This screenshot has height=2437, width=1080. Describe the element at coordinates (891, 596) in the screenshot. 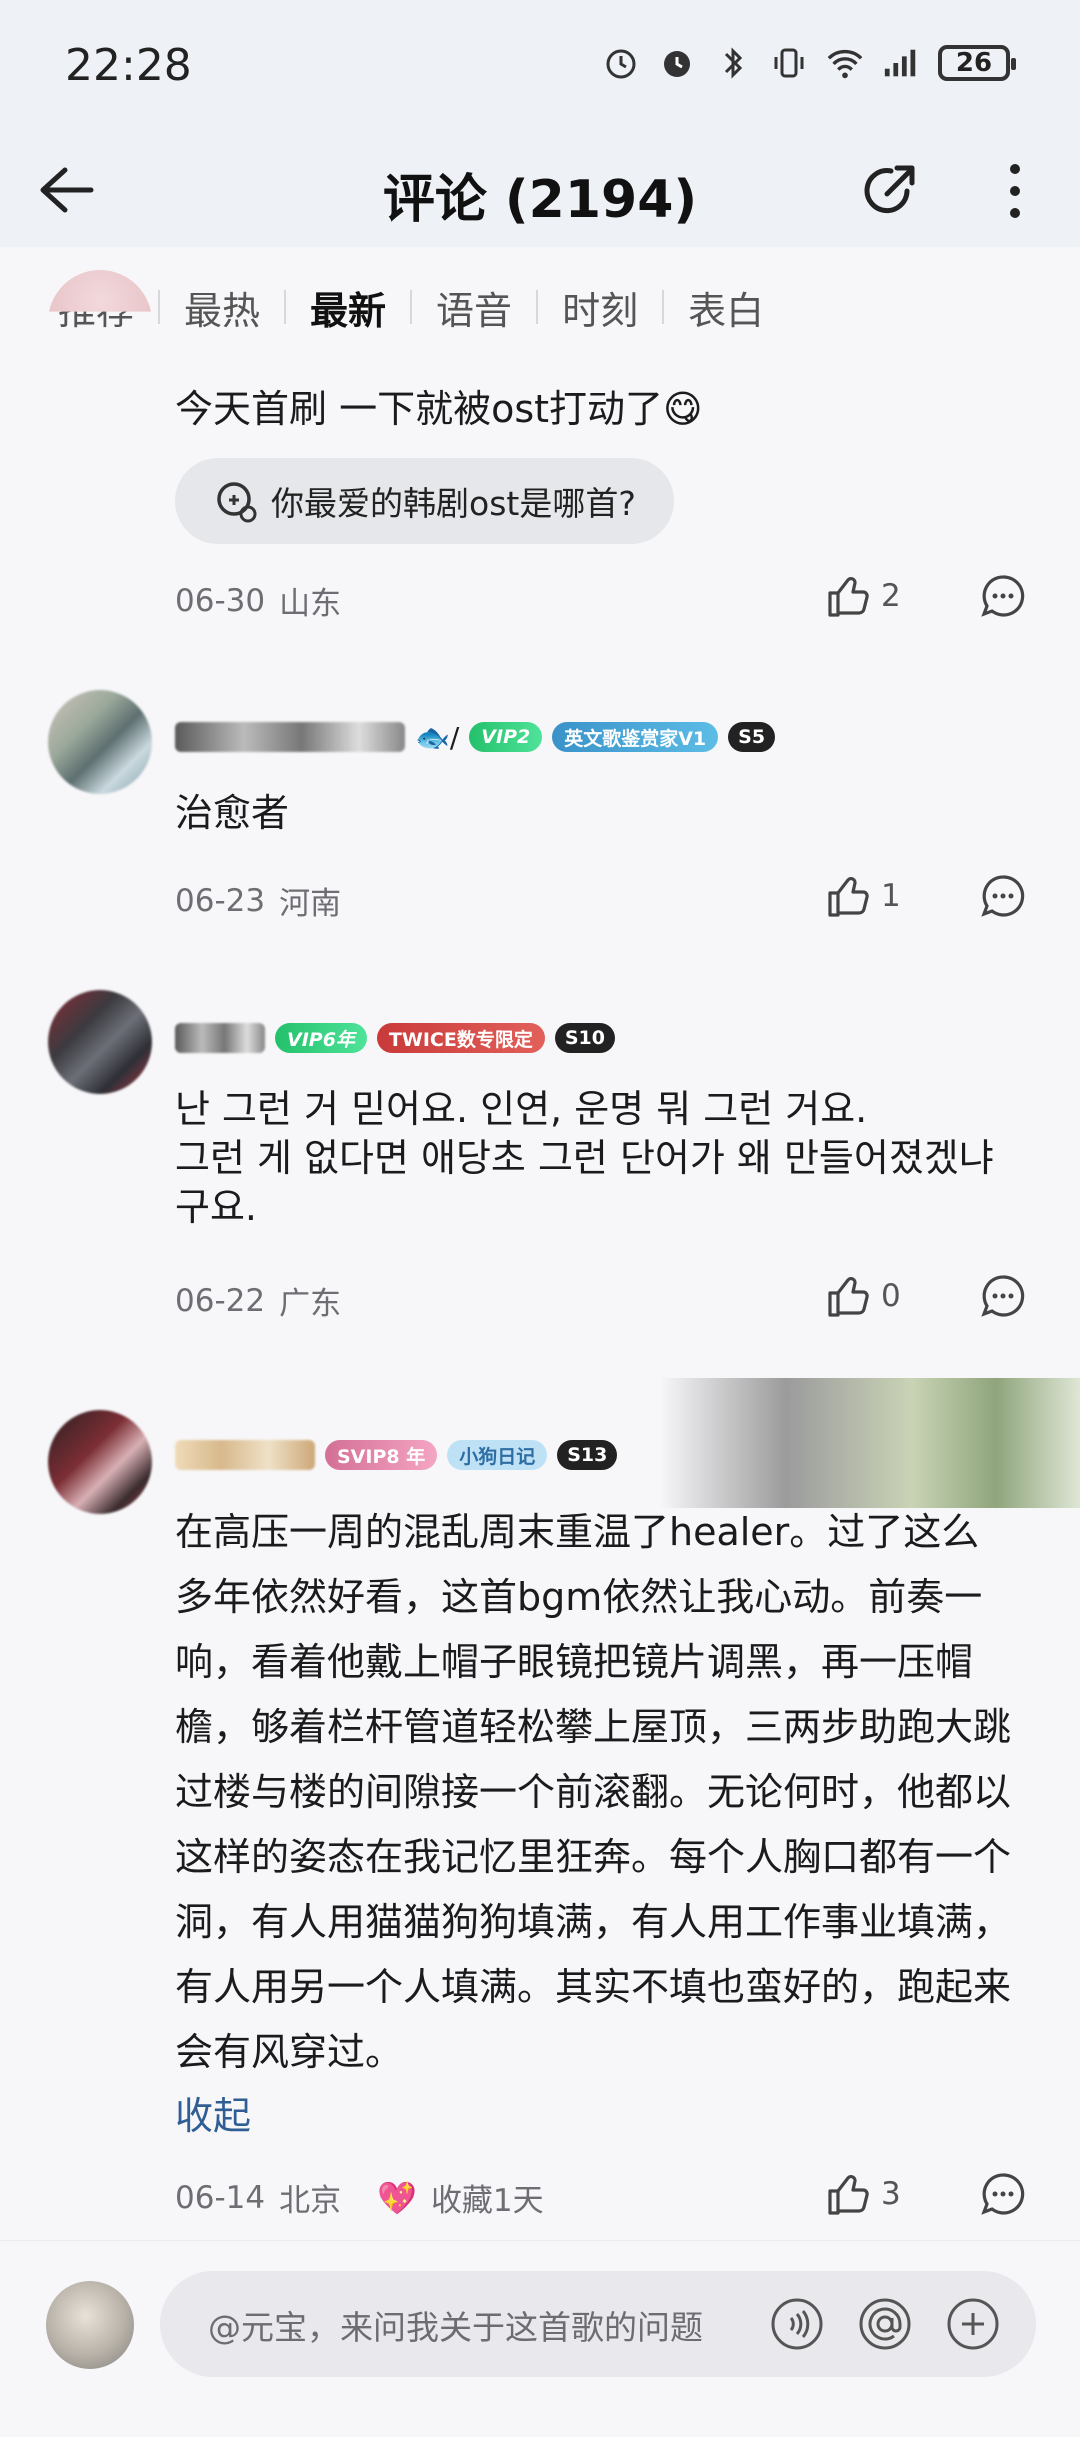

I see `like-count: 2` at that location.